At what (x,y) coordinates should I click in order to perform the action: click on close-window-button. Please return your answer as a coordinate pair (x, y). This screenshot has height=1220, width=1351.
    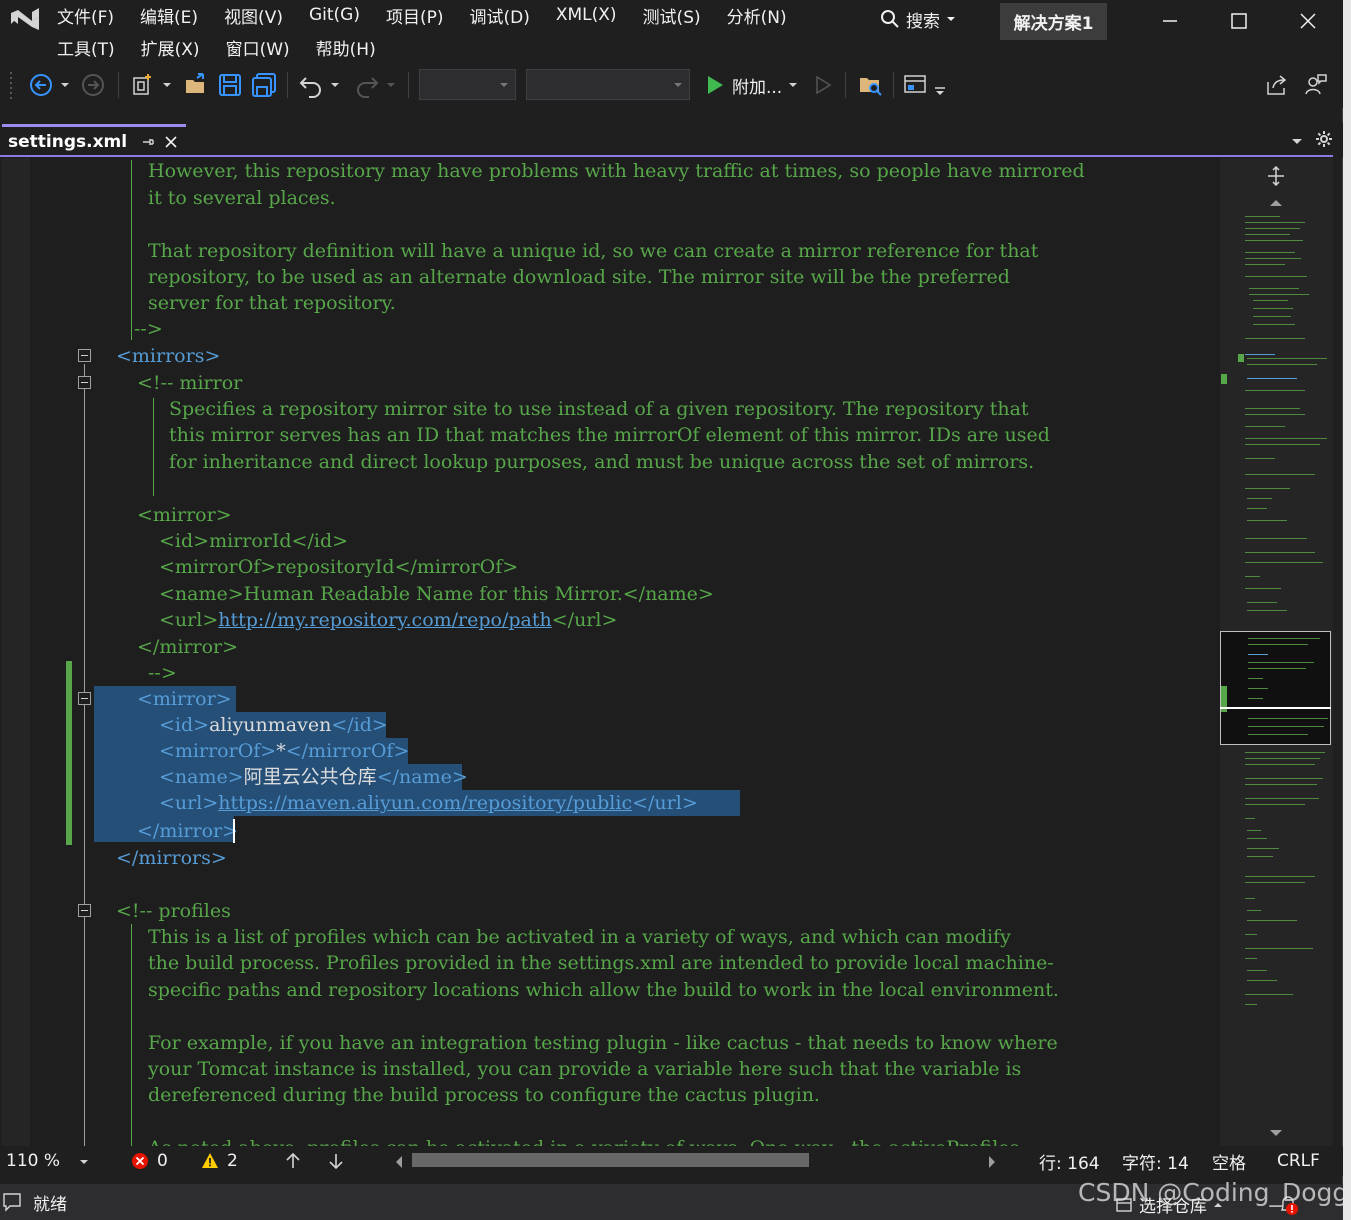
    Looking at the image, I should click on (1308, 21).